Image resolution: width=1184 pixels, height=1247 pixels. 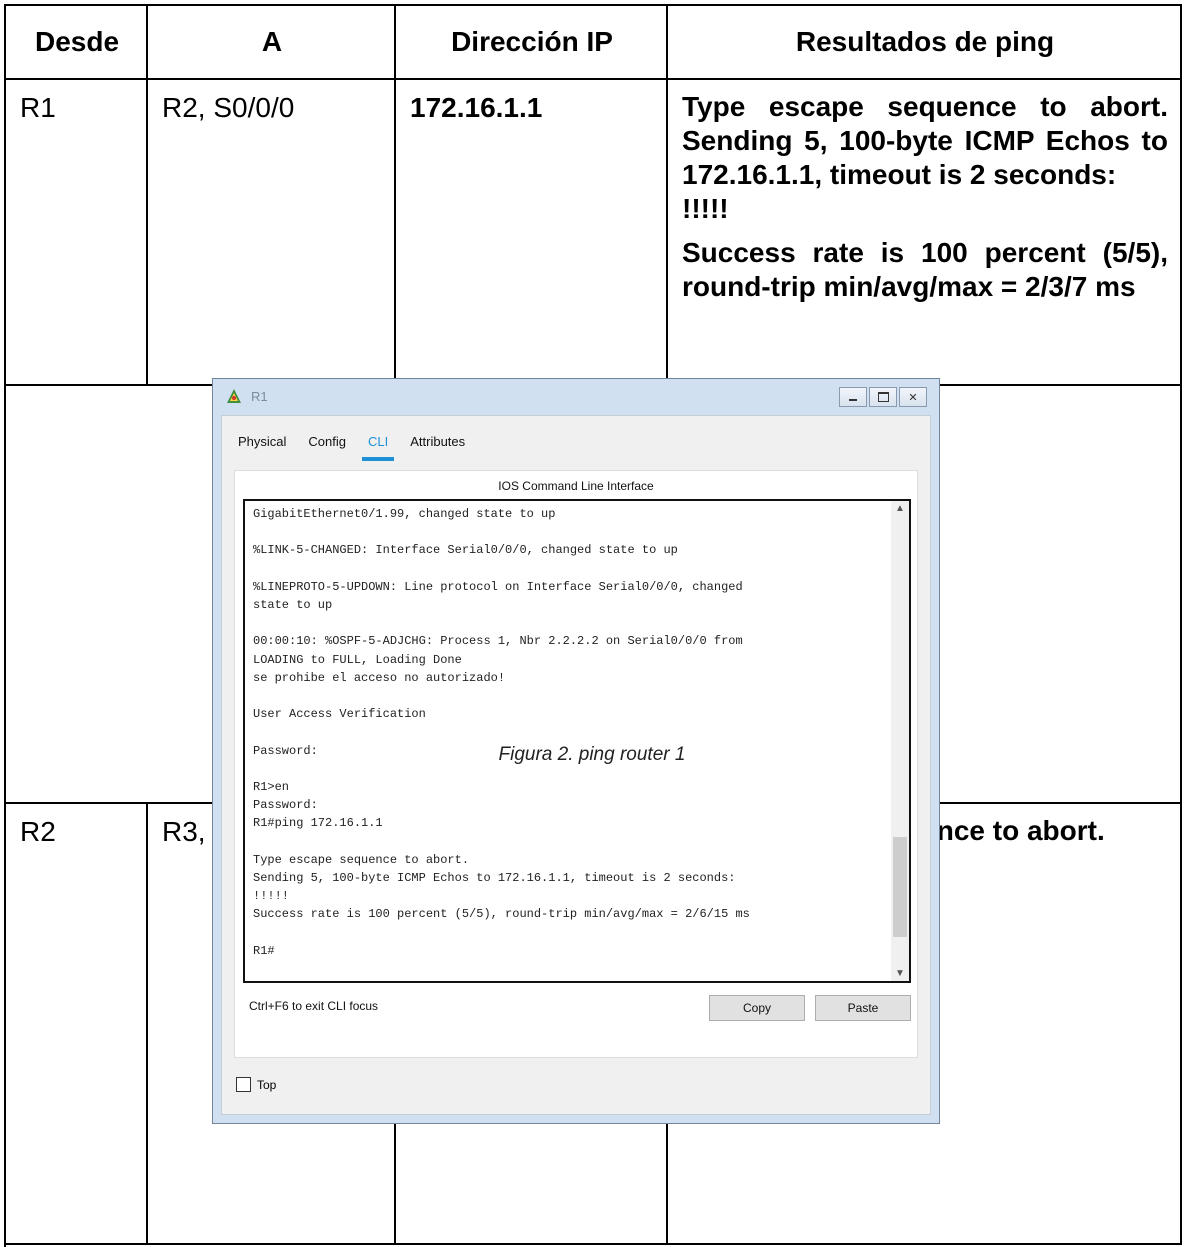 I want to click on scroll-up-icon: ▲, so click(x=900, y=508).